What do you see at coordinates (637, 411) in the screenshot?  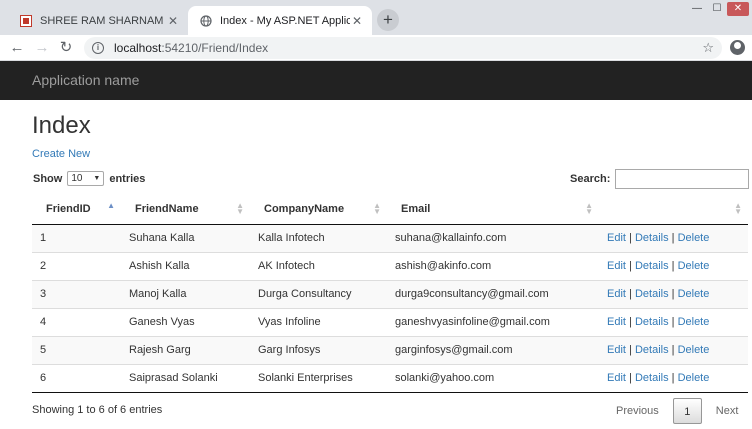 I see `previous-page-button: Previous` at bounding box center [637, 411].